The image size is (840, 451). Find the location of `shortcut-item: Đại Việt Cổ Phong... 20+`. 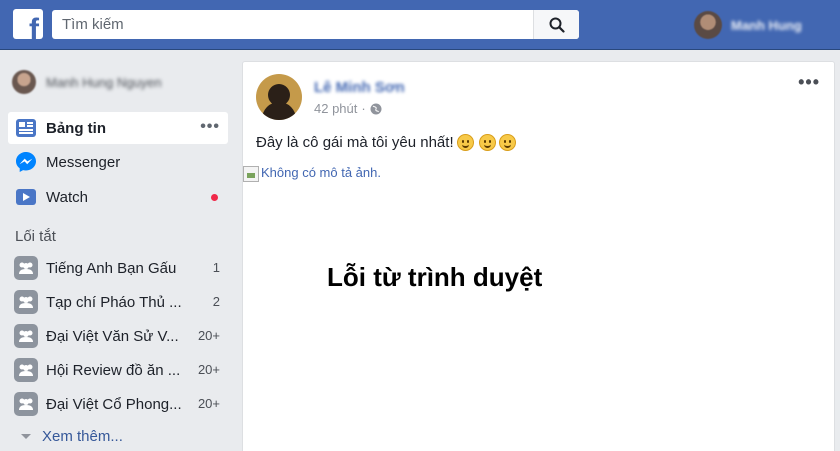

shortcut-item: Đại Việt Cổ Phong... 20+ is located at coordinates (118, 404).